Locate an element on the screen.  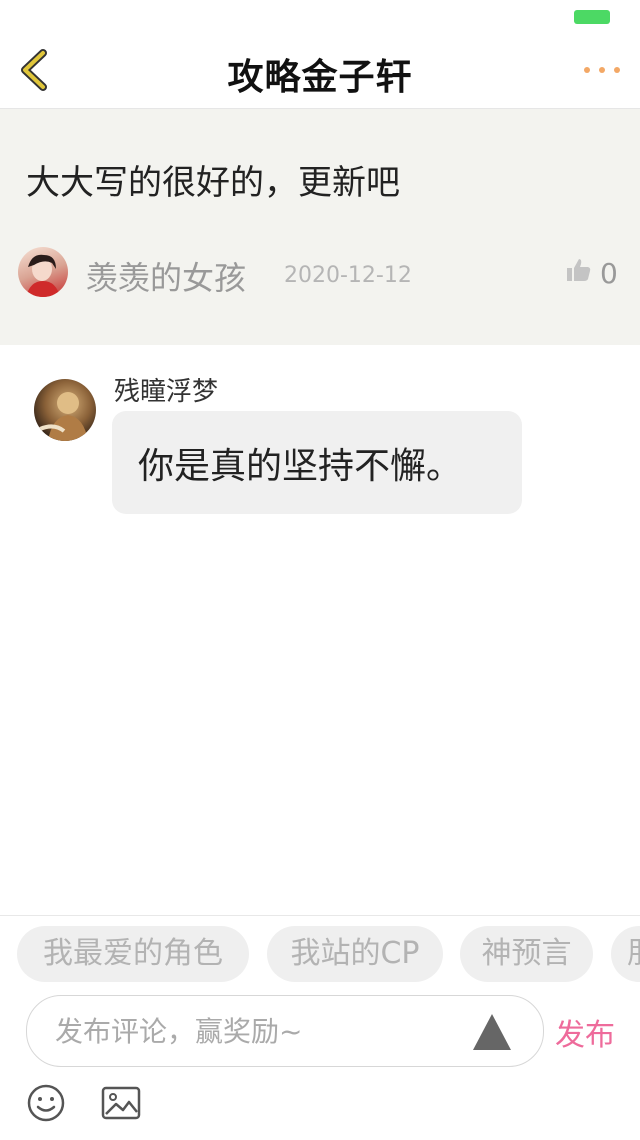
reply-author: 残瞳浮梦 is located at coordinates (166, 389).